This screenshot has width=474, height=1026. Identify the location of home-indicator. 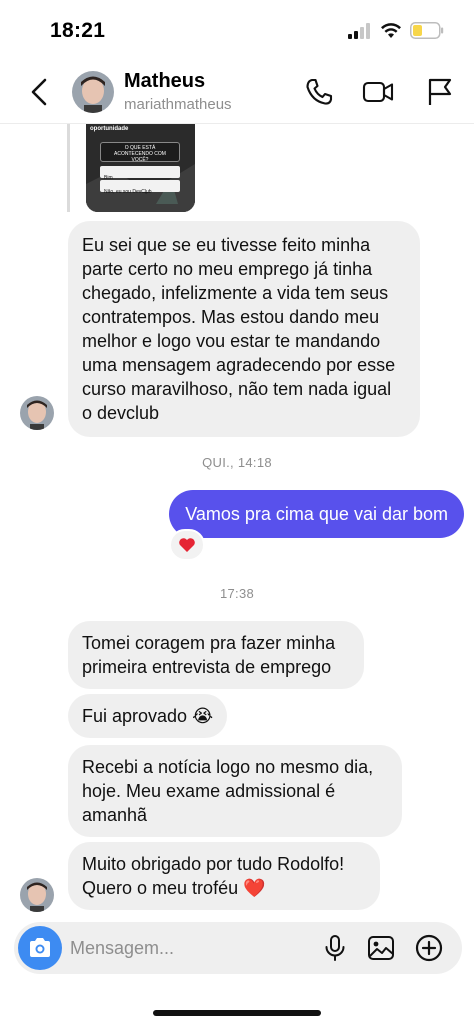
(237, 1013).